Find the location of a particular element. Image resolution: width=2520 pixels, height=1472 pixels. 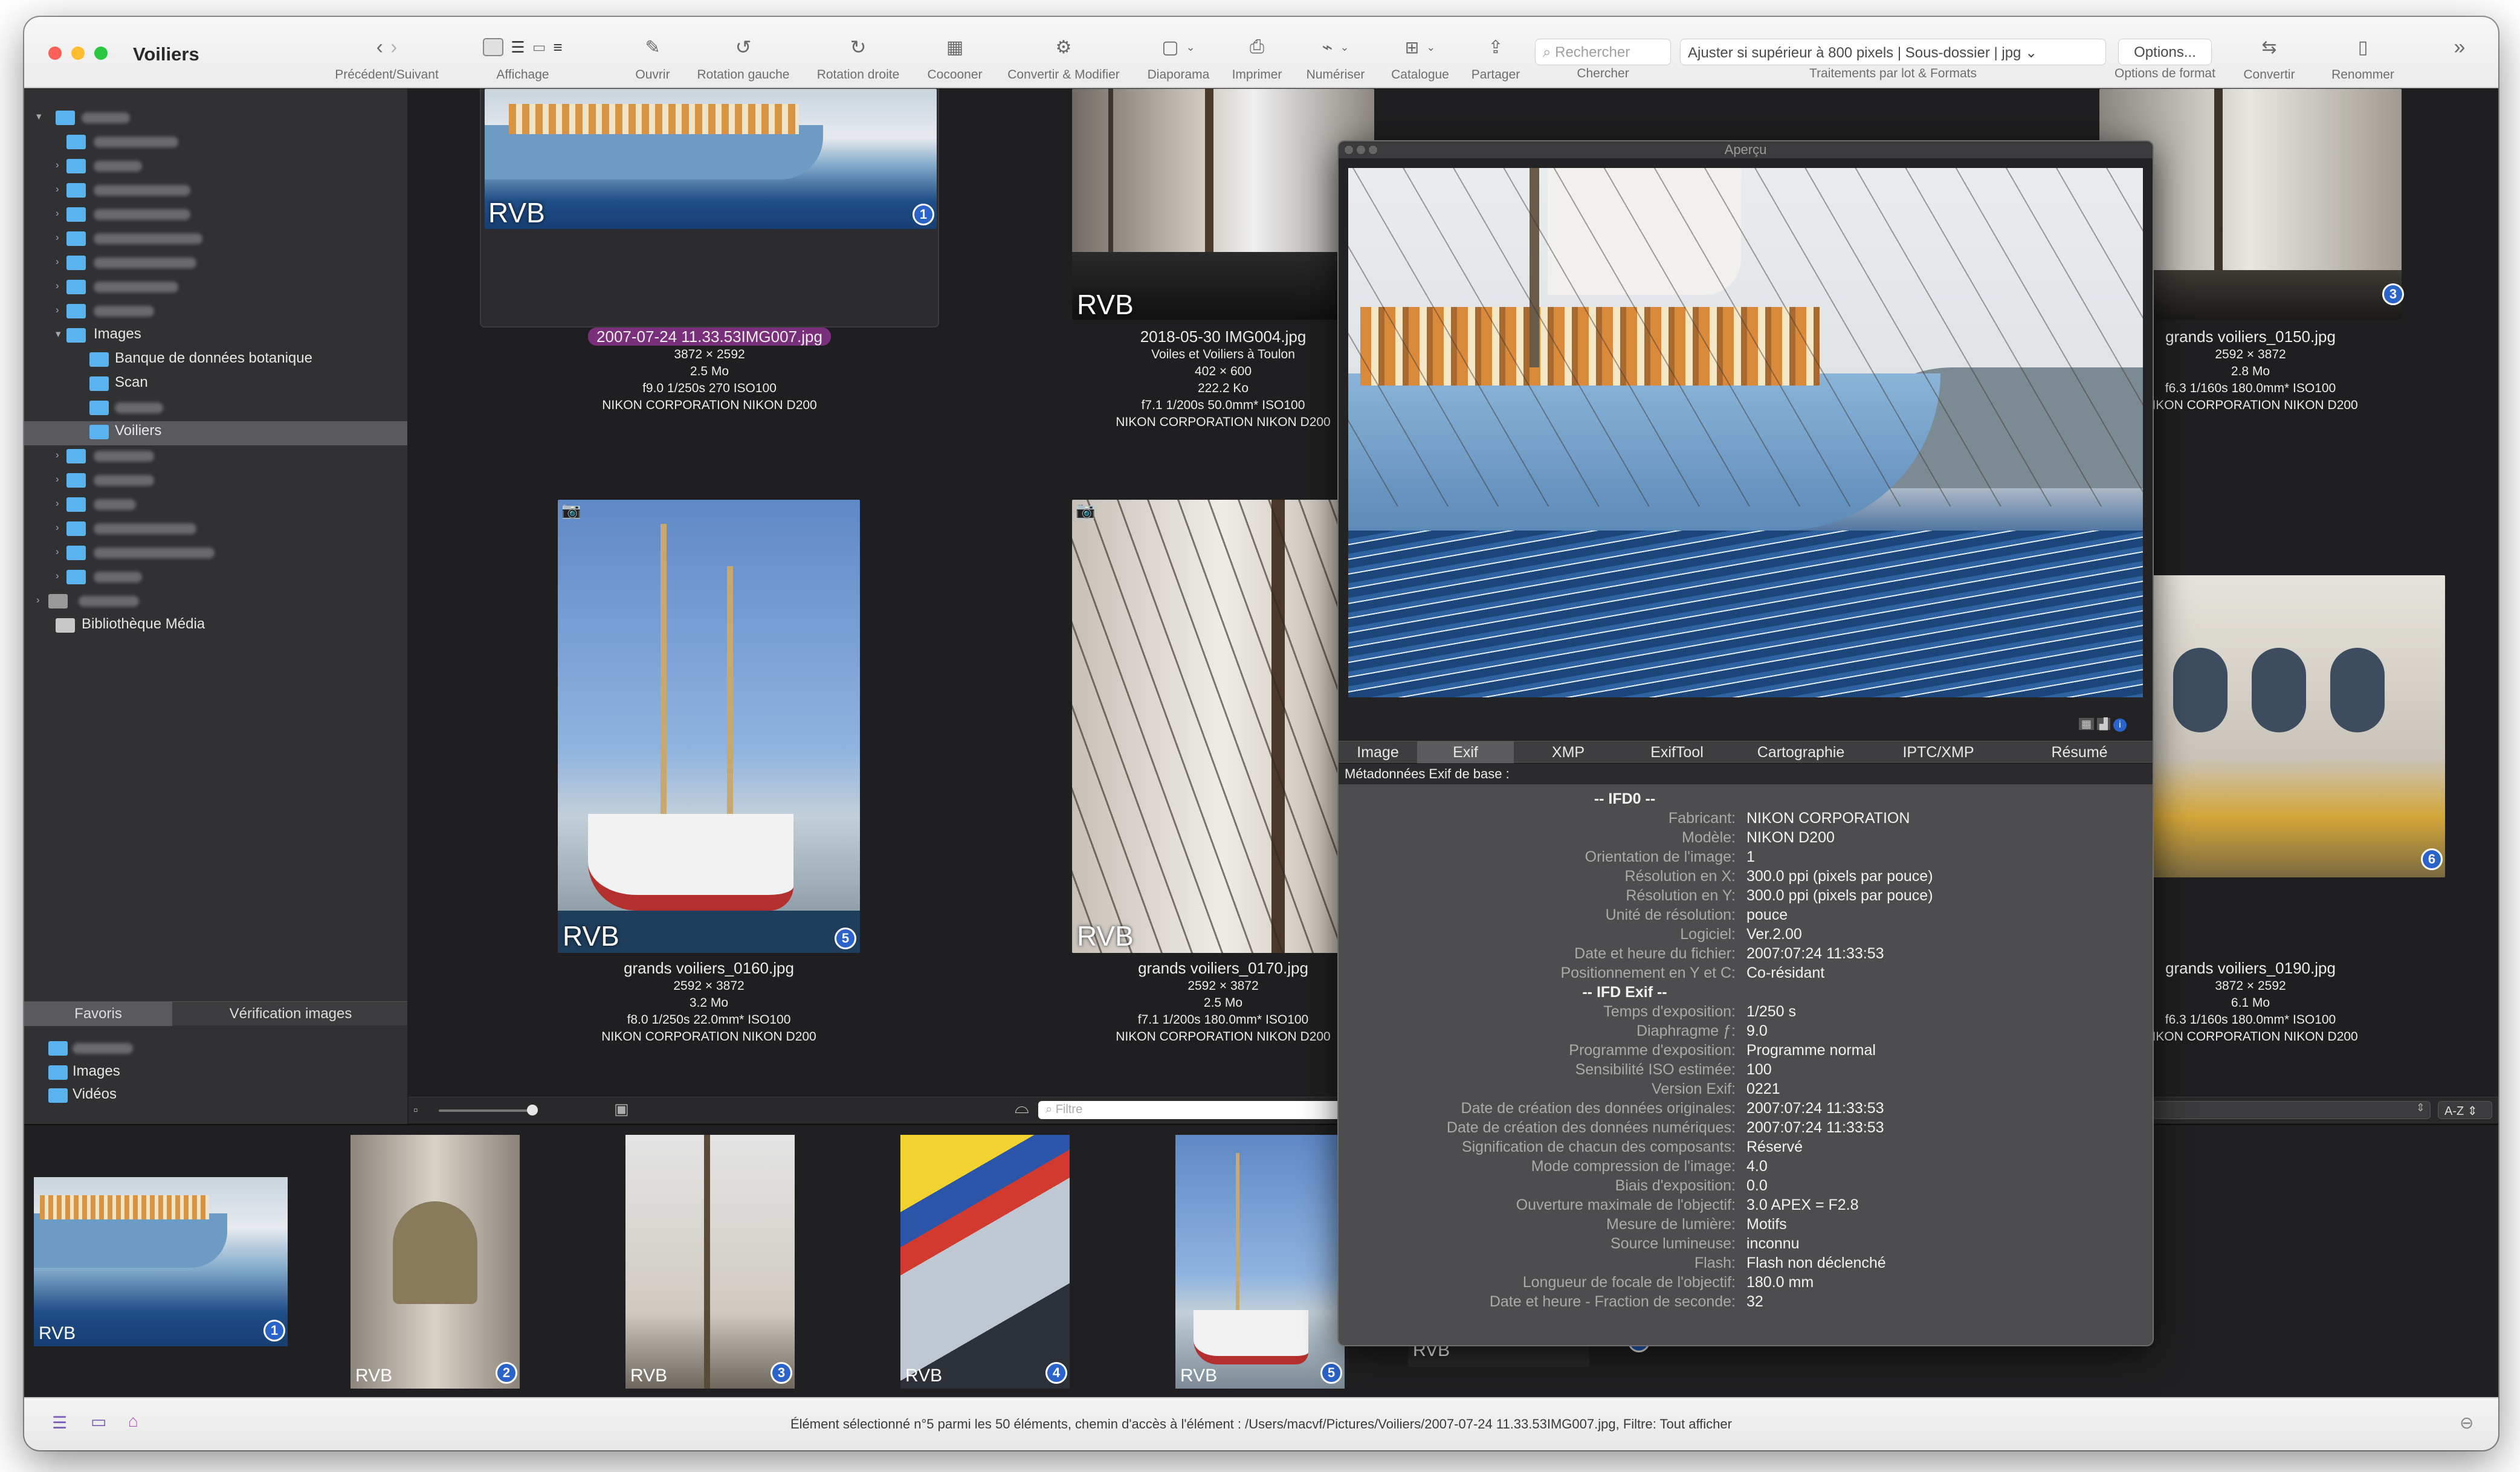

scan-button: ⌁ ⌄ Numériser is located at coordinates (1335, 56).